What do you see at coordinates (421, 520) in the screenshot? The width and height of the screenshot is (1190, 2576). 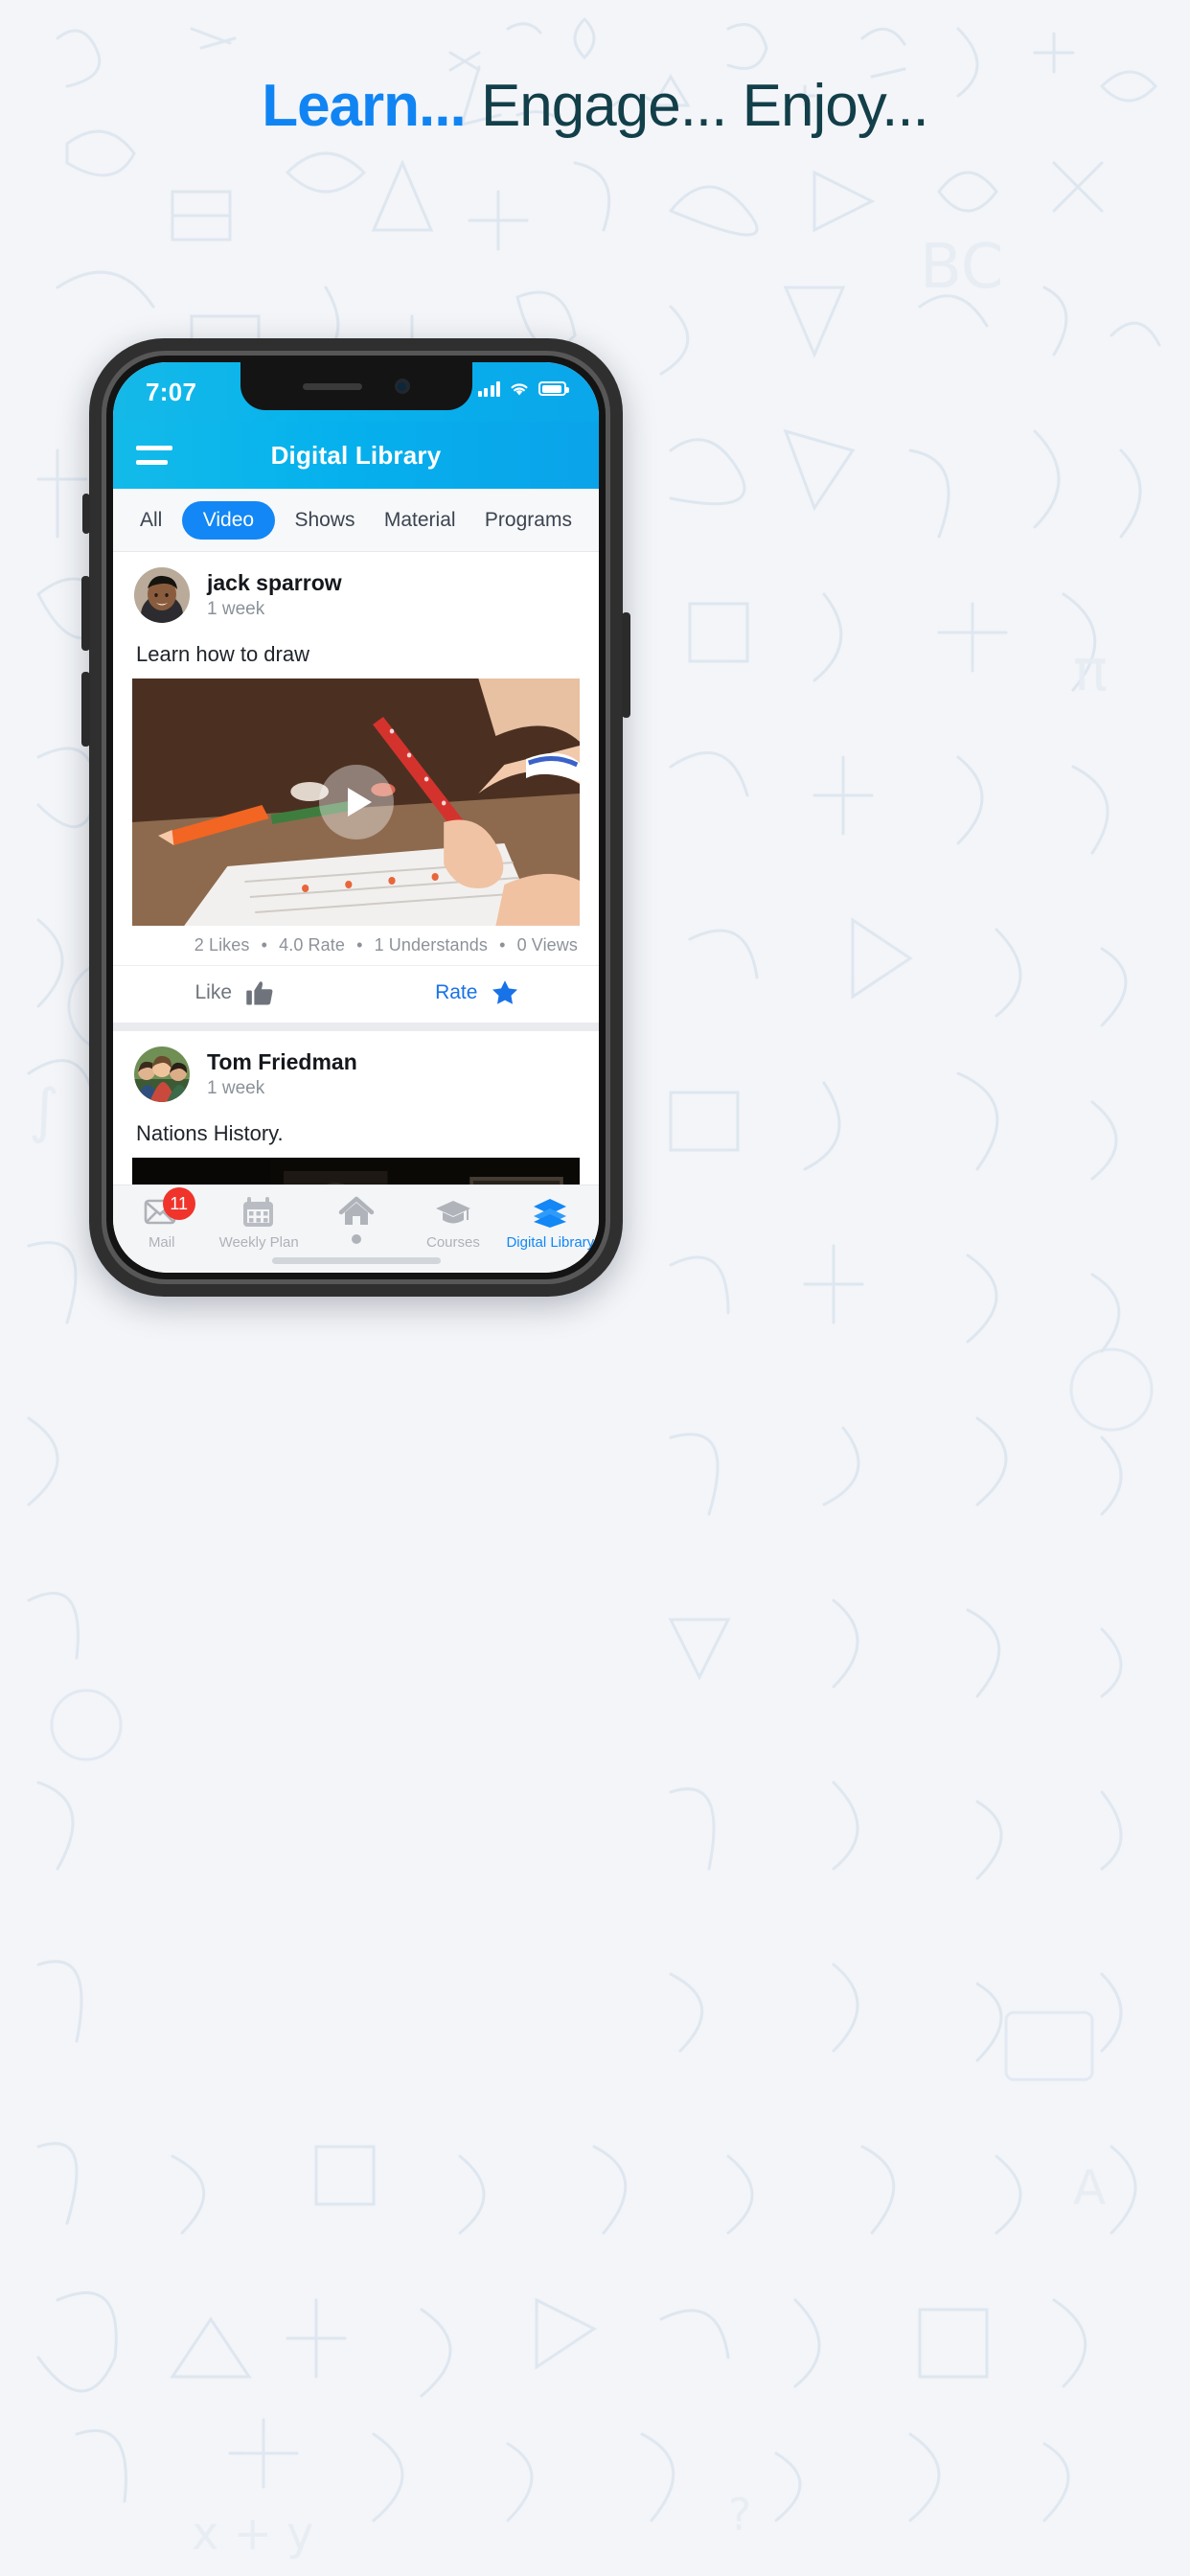 I see `tab-material: Material` at bounding box center [421, 520].